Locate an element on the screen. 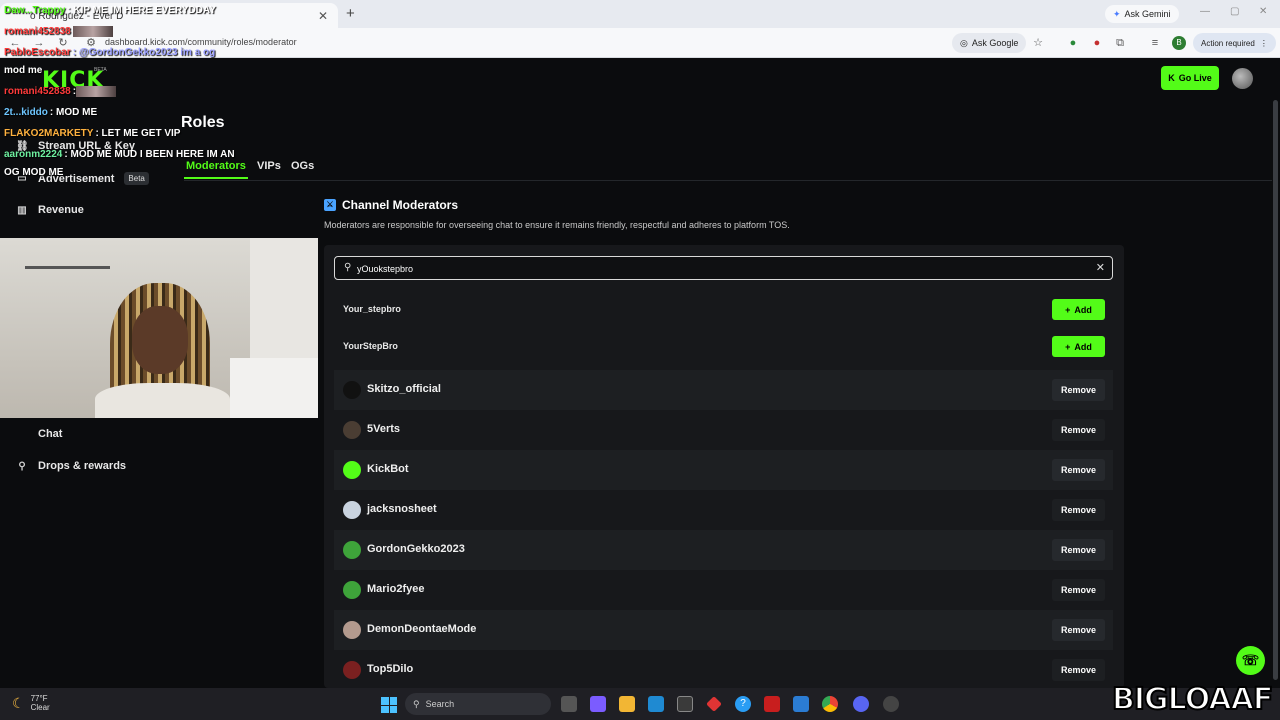  help-icon: ? is located at coordinates (743, 704).